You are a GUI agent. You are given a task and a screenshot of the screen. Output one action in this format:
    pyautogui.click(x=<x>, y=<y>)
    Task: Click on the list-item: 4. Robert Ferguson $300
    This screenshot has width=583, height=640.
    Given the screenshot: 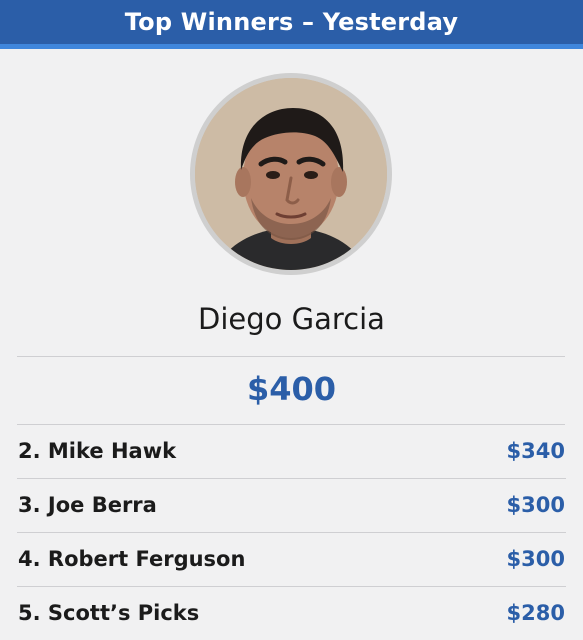 What is the action you would take?
    pyautogui.click(x=291, y=560)
    